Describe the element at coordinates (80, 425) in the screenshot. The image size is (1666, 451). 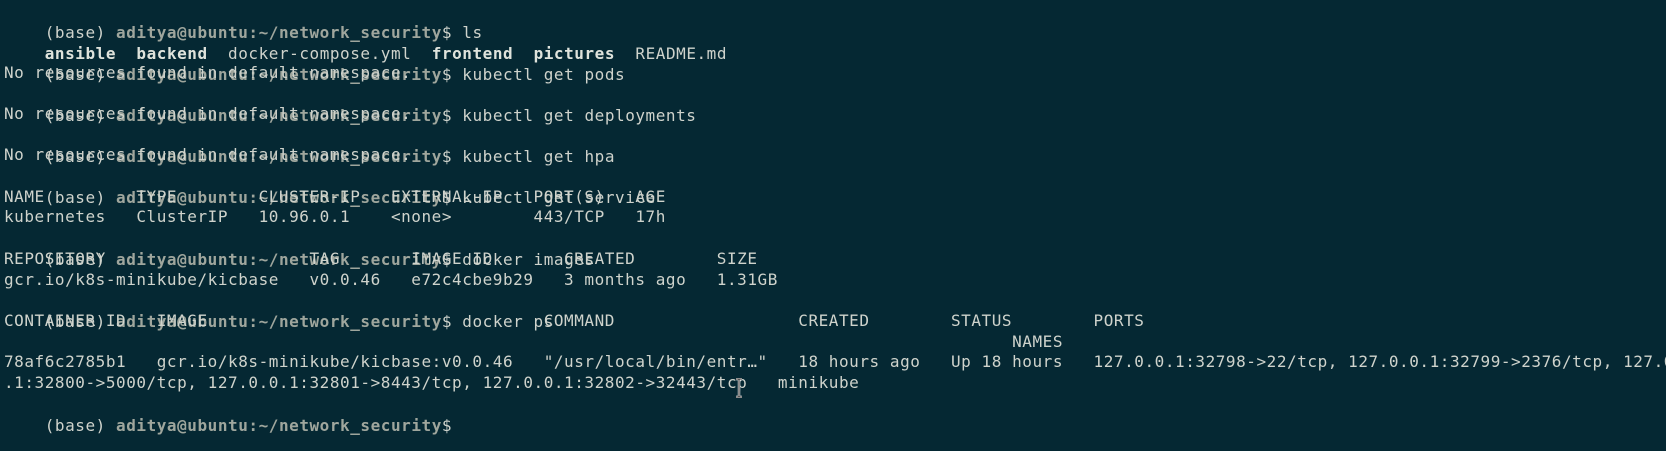
I see `conda-env: (base)` at that location.